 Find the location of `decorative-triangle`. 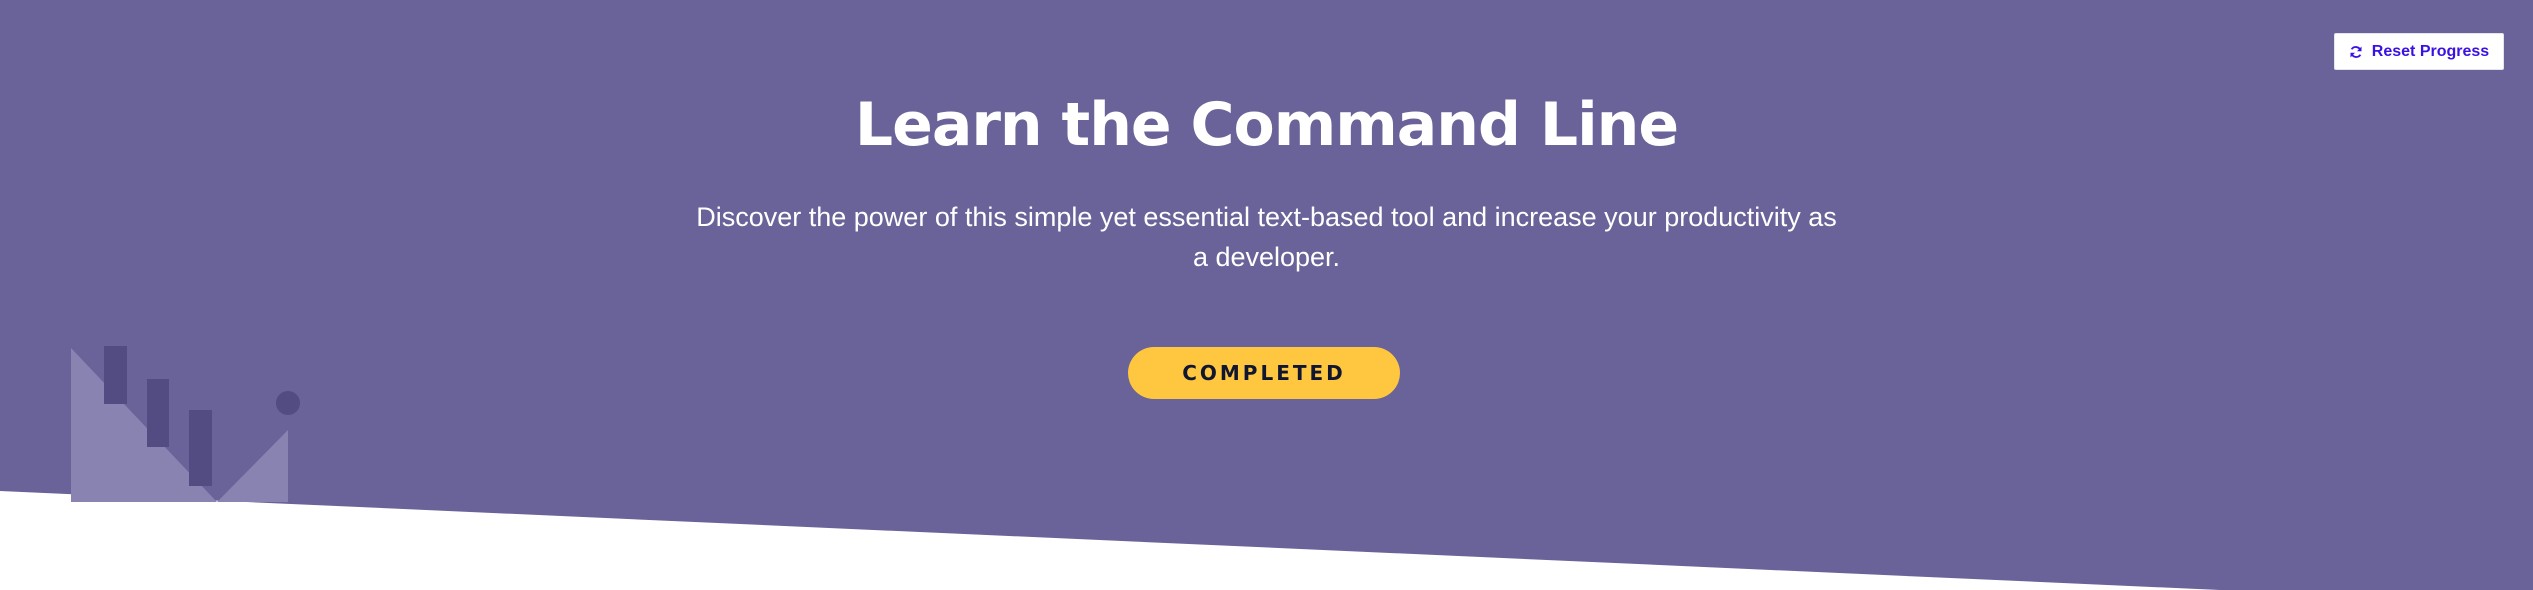

decorative-triangle is located at coordinates (252, 466).